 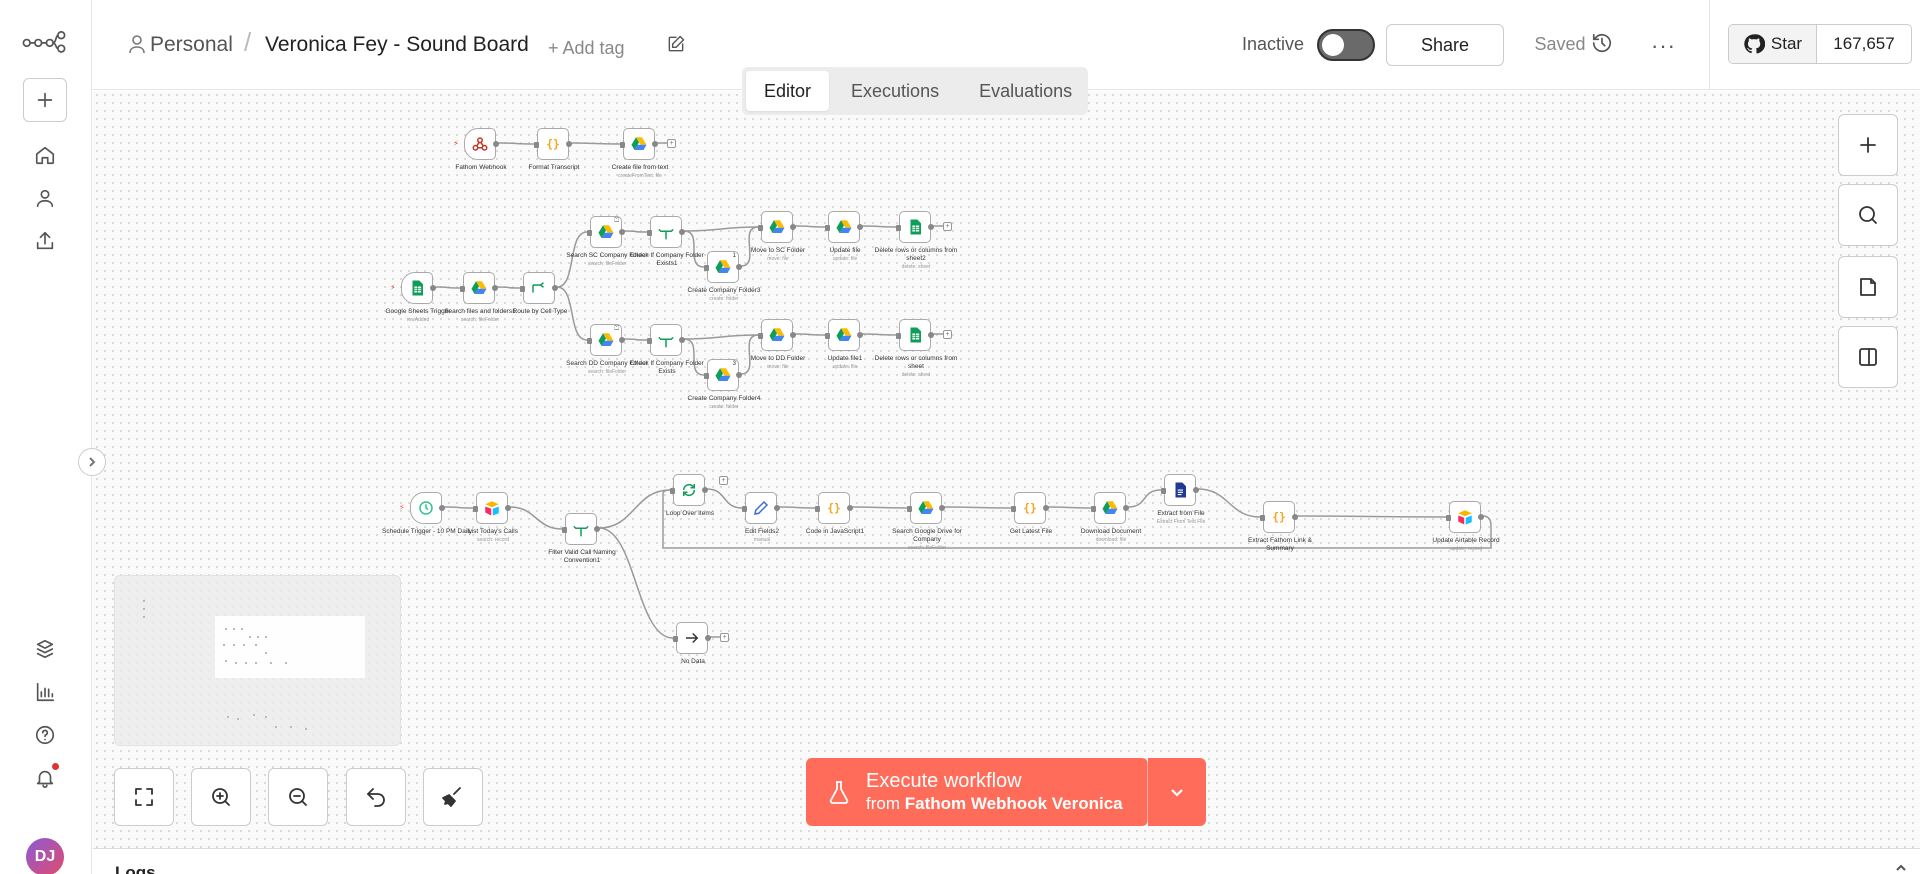 What do you see at coordinates (45, 778) in the screenshot?
I see `notifications-bell-icon` at bounding box center [45, 778].